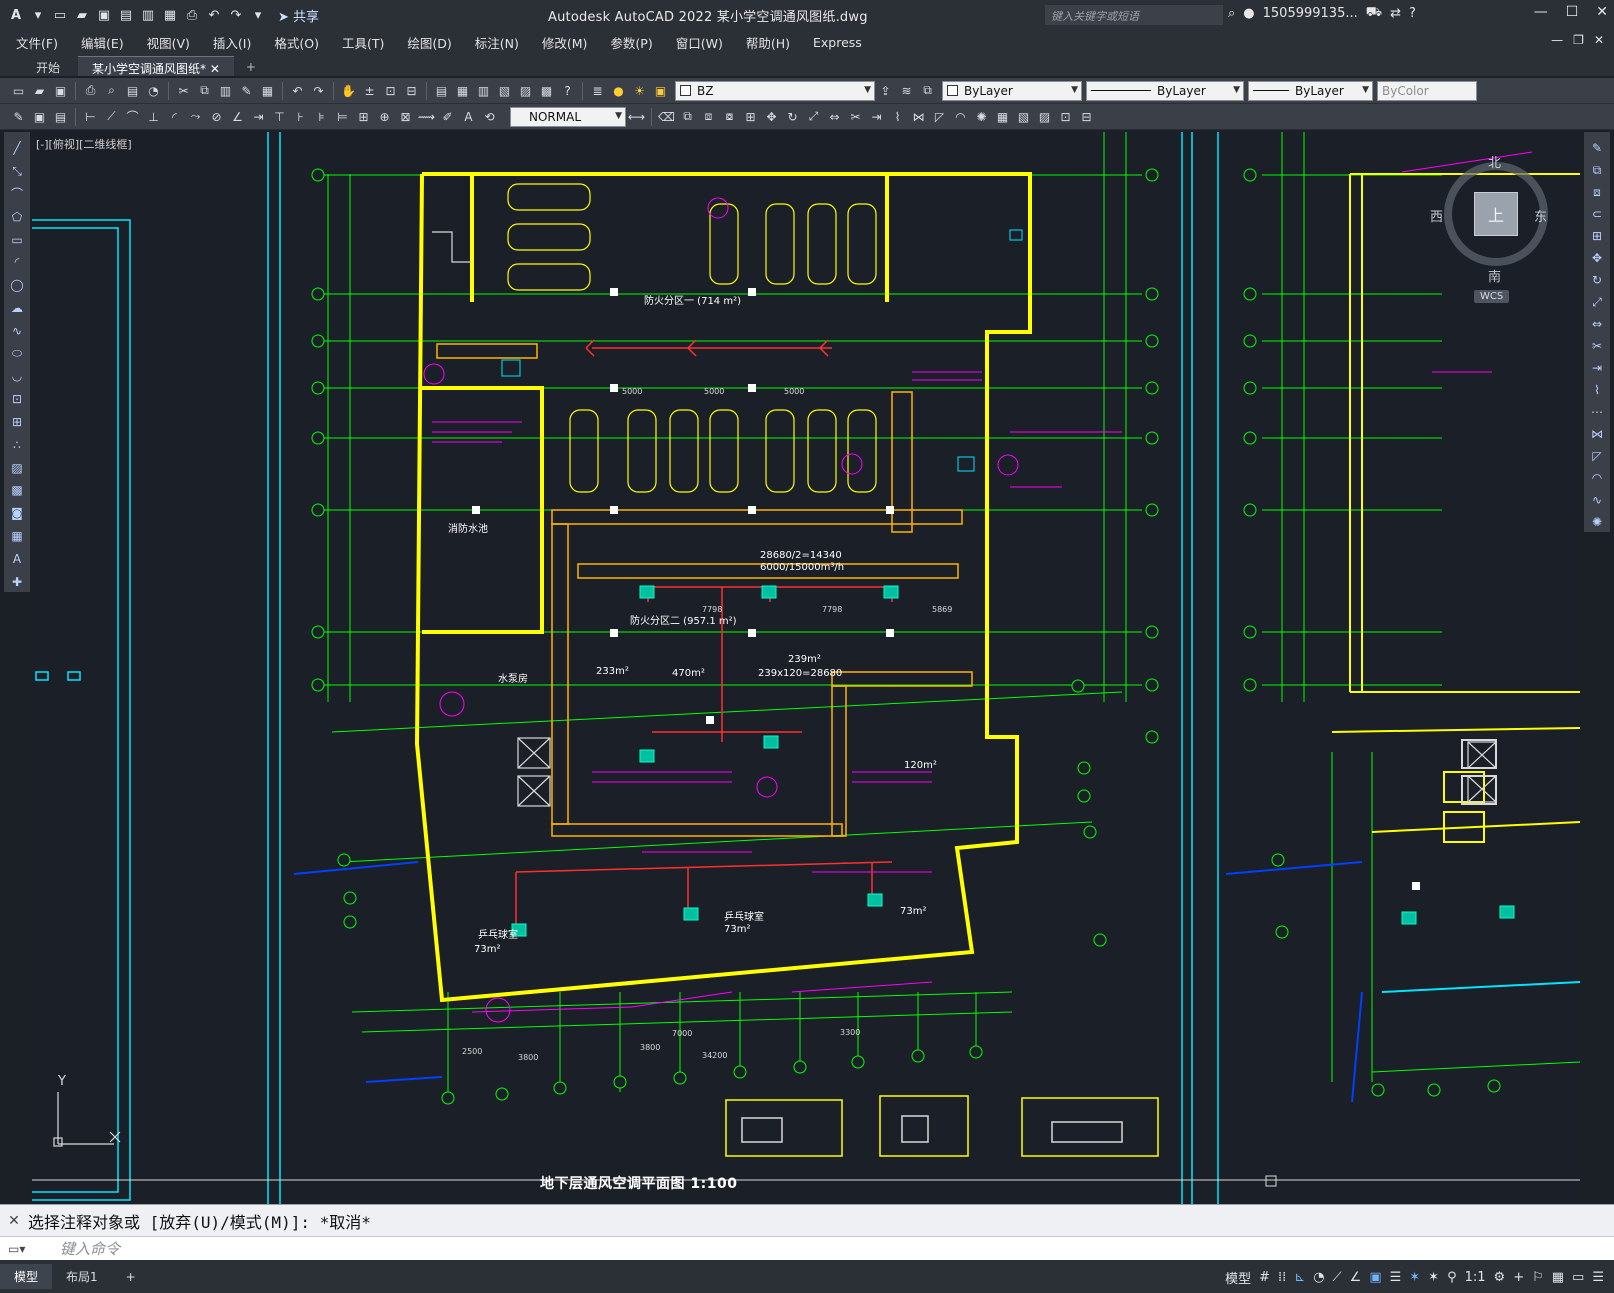 The height and width of the screenshot is (1293, 1614). Describe the element at coordinates (215, 69) in the screenshot. I see `tab-close-icon: ✕` at that location.